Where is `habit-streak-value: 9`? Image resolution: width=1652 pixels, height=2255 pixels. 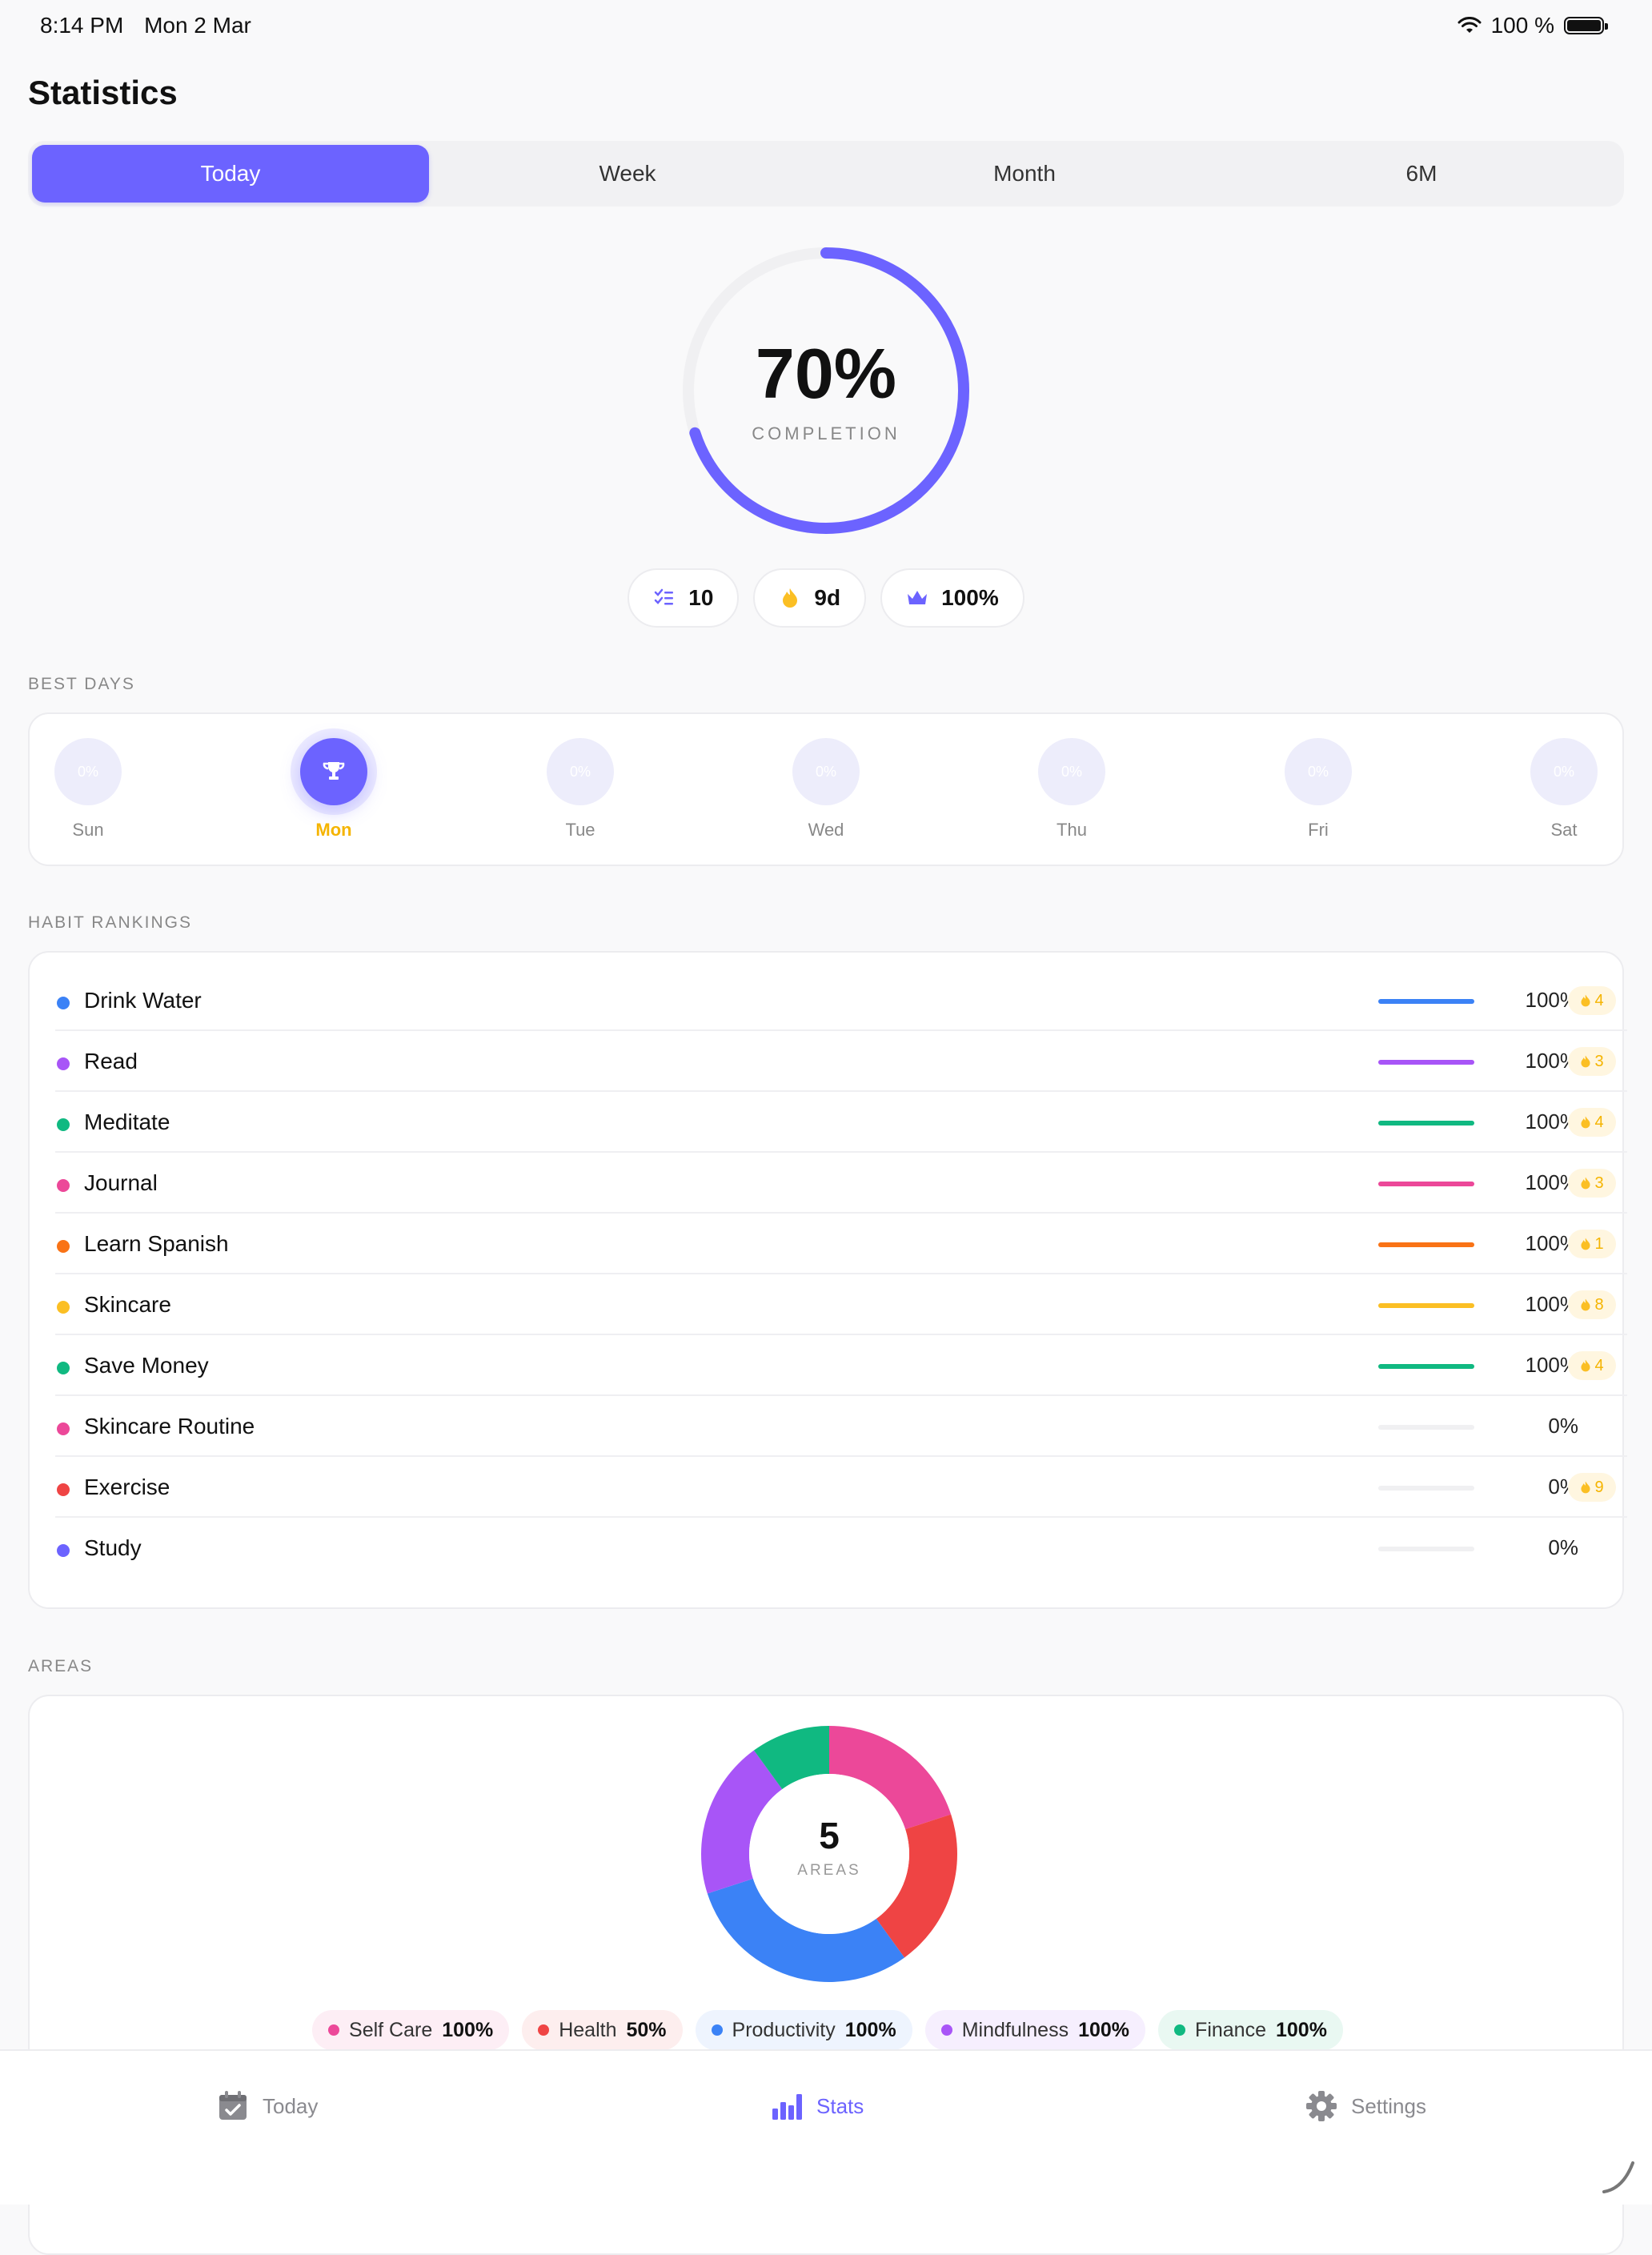
habit-streak-value: 9 is located at coordinates (1599, 1487).